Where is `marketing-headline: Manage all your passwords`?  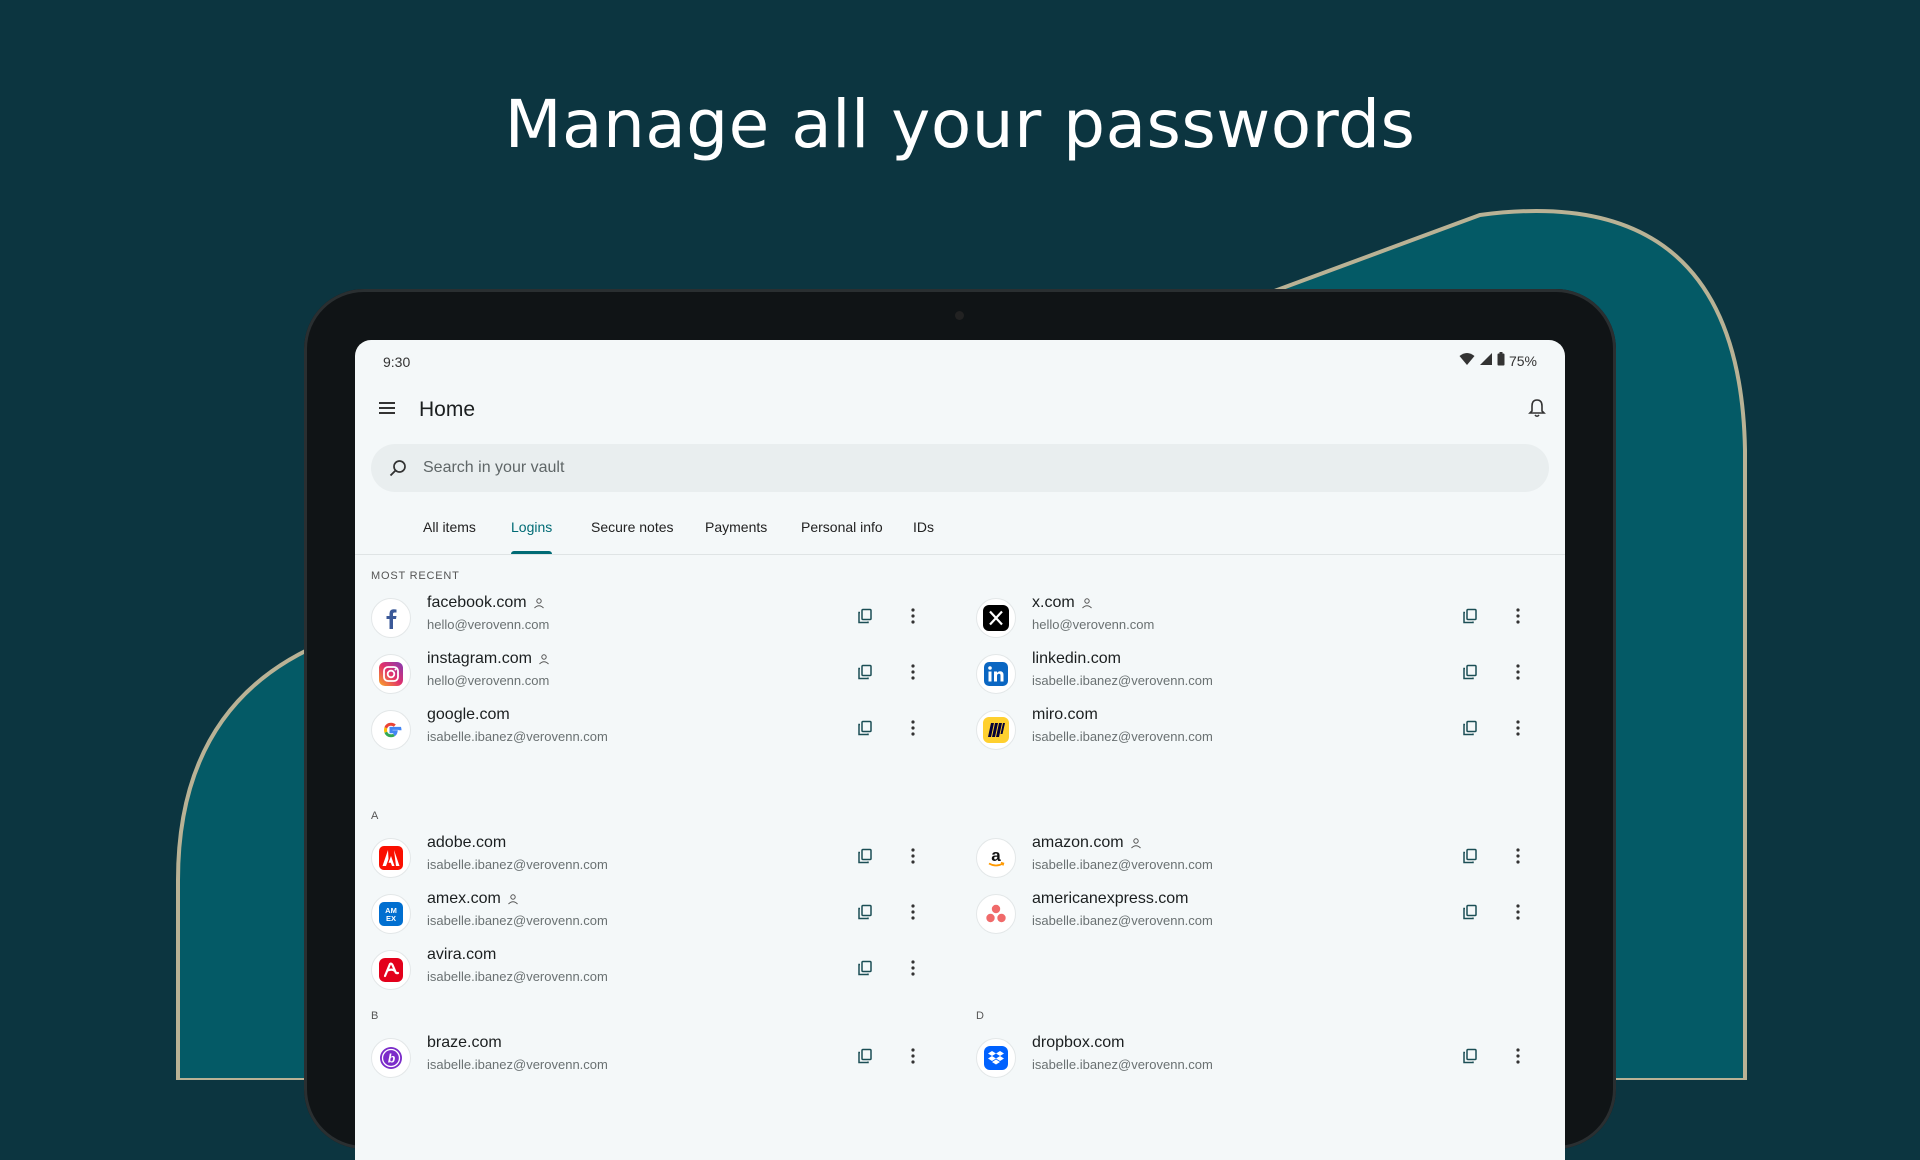
marketing-headline: Manage all your passwords is located at coordinates (960, 124).